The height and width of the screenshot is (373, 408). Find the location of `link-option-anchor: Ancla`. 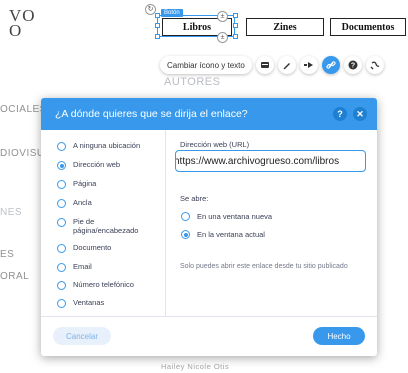

link-option-anchor: Ancla is located at coordinates (101, 203).